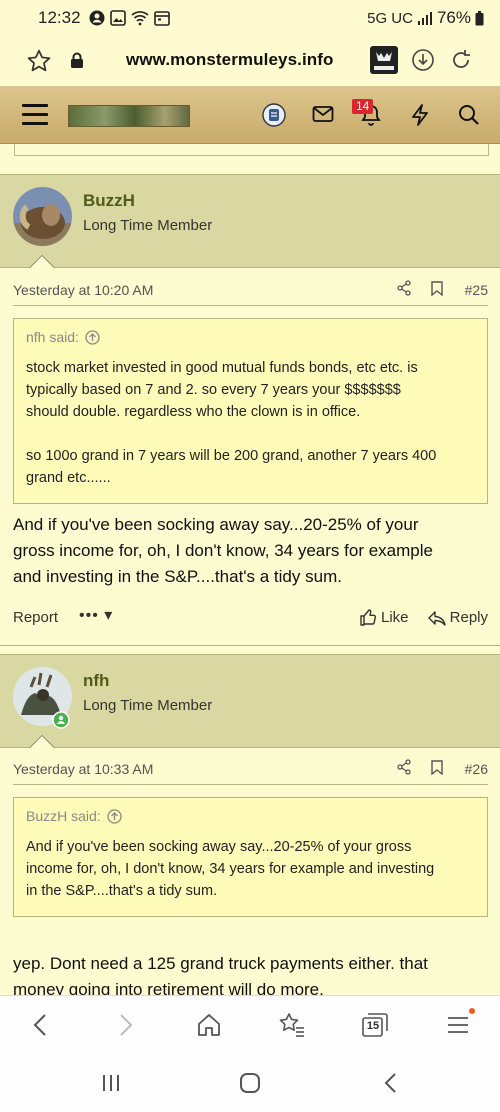  What do you see at coordinates (423, 60) in the screenshot?
I see `download-icon` at bounding box center [423, 60].